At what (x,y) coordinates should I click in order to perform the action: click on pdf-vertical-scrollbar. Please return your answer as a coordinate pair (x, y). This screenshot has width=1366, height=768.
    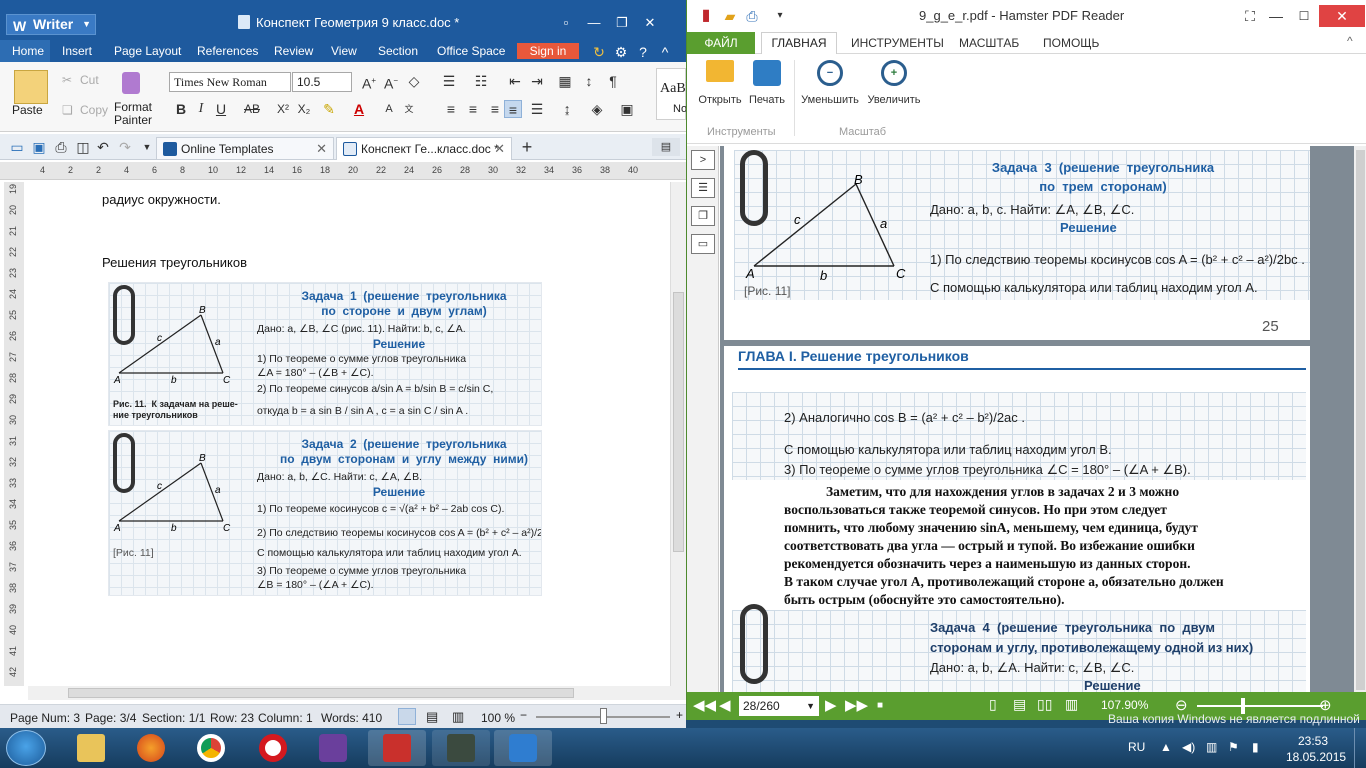
    Looking at the image, I should click on (1360, 419).